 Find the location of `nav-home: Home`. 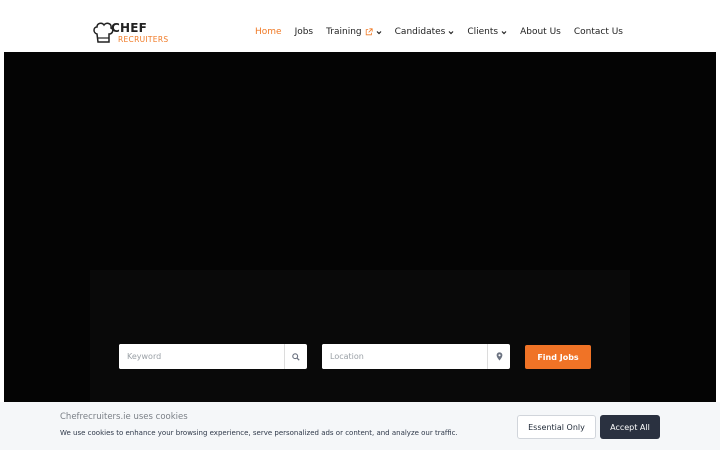

nav-home: Home is located at coordinates (268, 32).